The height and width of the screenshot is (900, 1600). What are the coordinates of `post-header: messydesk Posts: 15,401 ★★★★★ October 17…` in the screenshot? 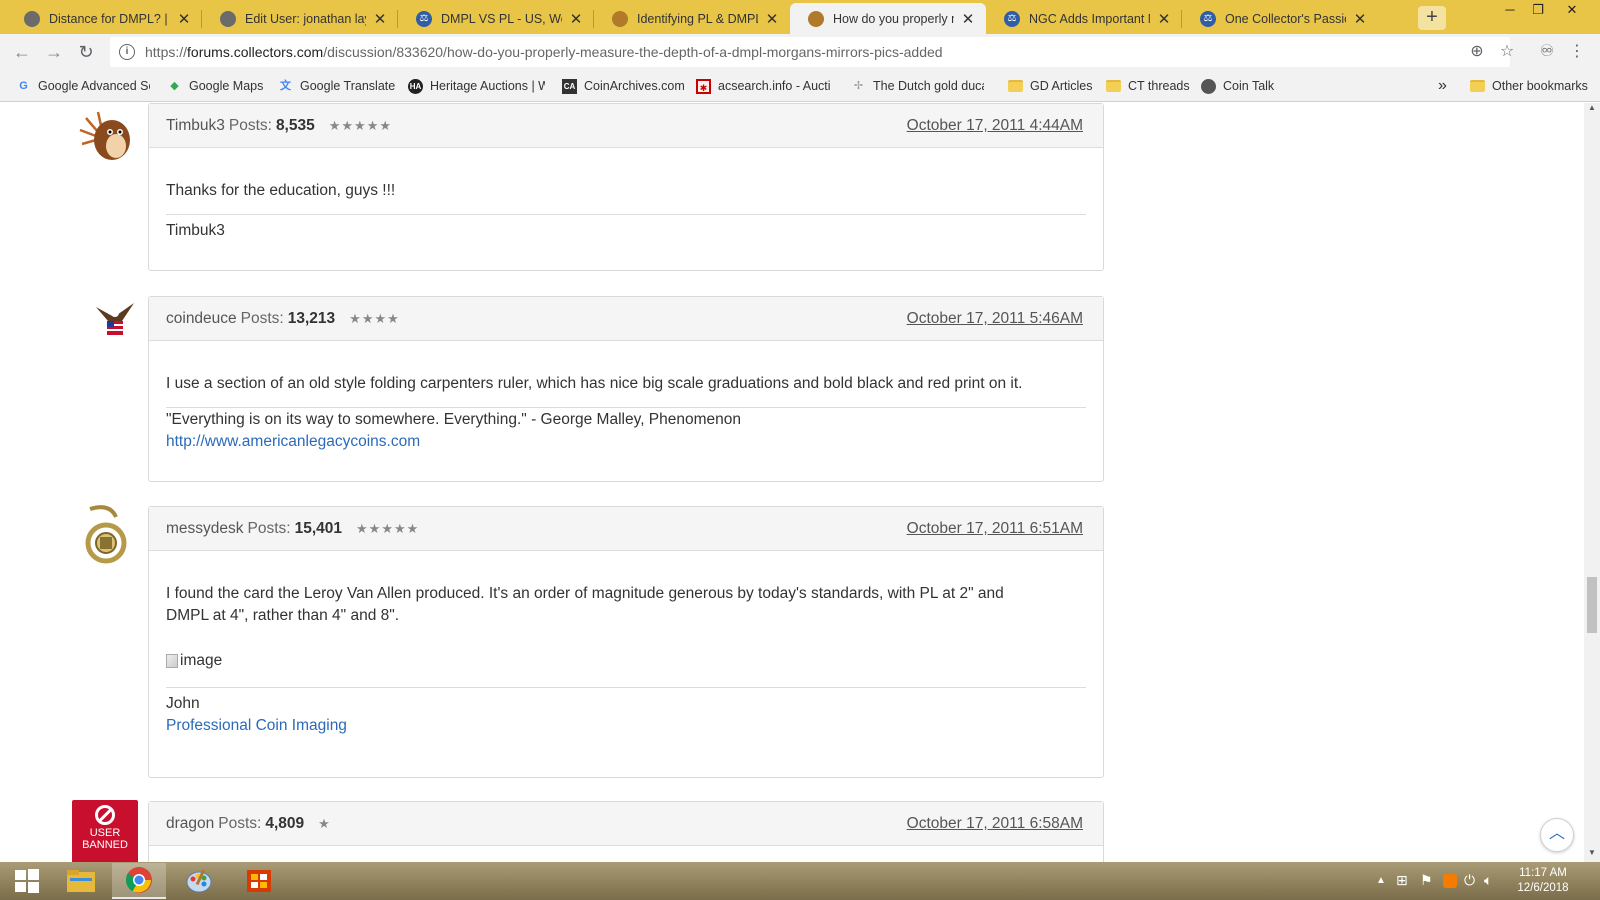 It's located at (626, 529).